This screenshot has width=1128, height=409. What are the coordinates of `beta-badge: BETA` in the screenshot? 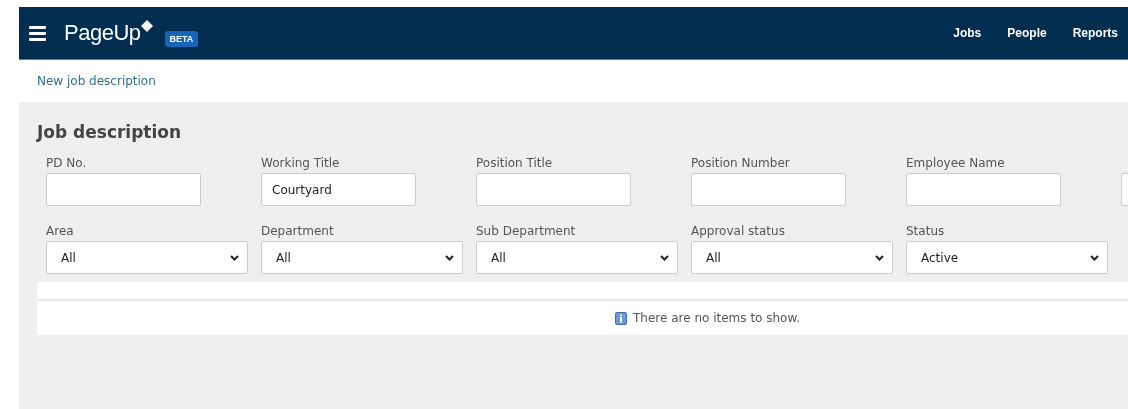 It's located at (181, 39).